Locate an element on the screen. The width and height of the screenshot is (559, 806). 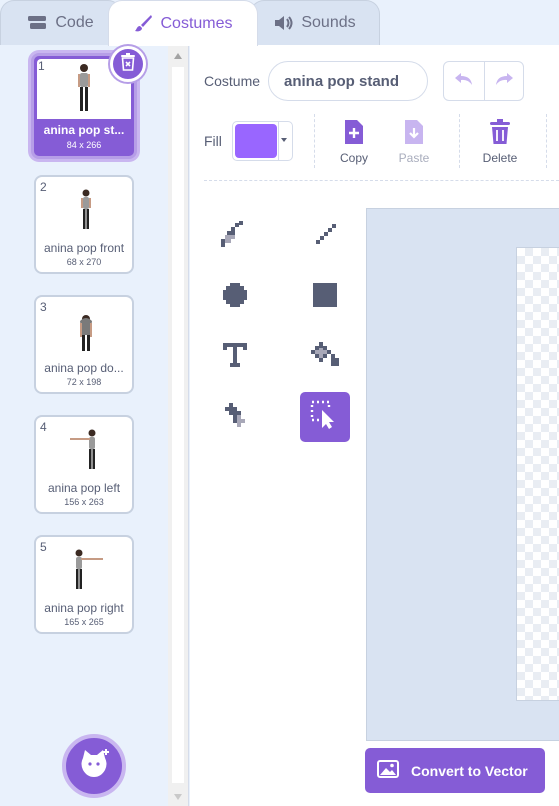
copy-button: Copy is located at coordinates (354, 141).